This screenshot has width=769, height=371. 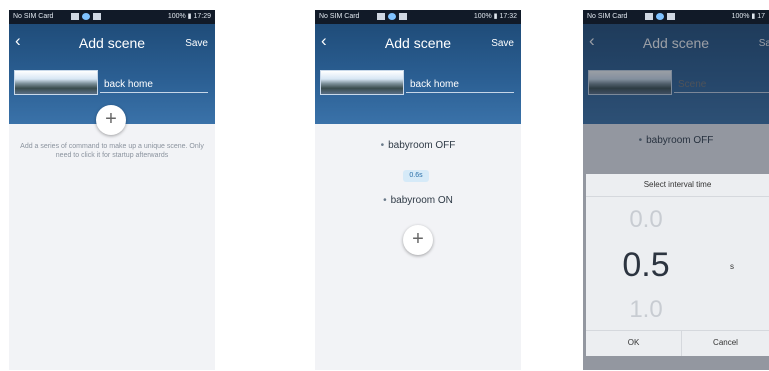 What do you see at coordinates (422, 145) in the screenshot?
I see `command-label: babyroom OFF` at bounding box center [422, 145].